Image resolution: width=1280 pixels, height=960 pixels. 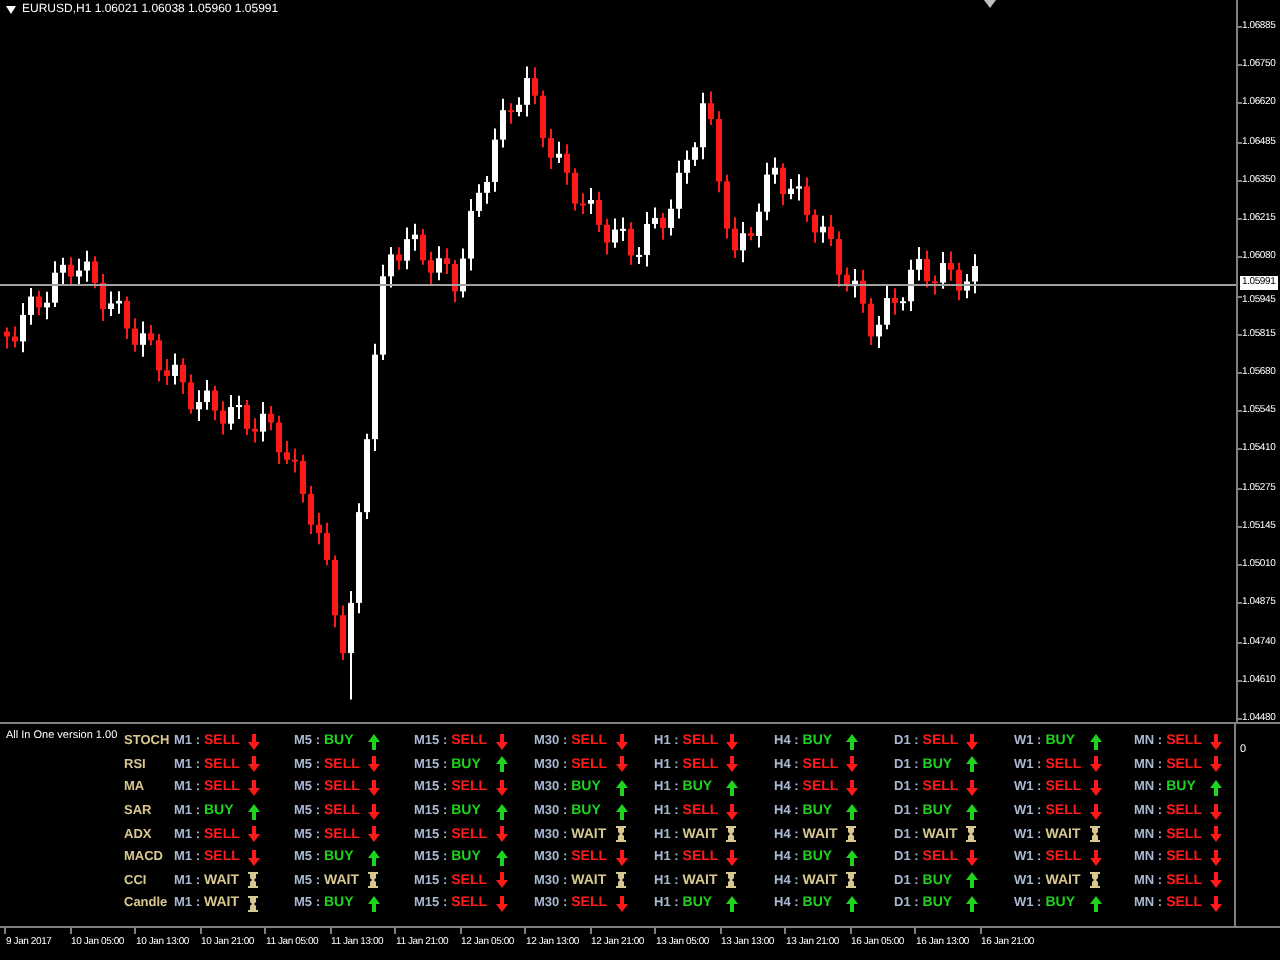 I want to click on shift-marker-icon, so click(x=990, y=4).